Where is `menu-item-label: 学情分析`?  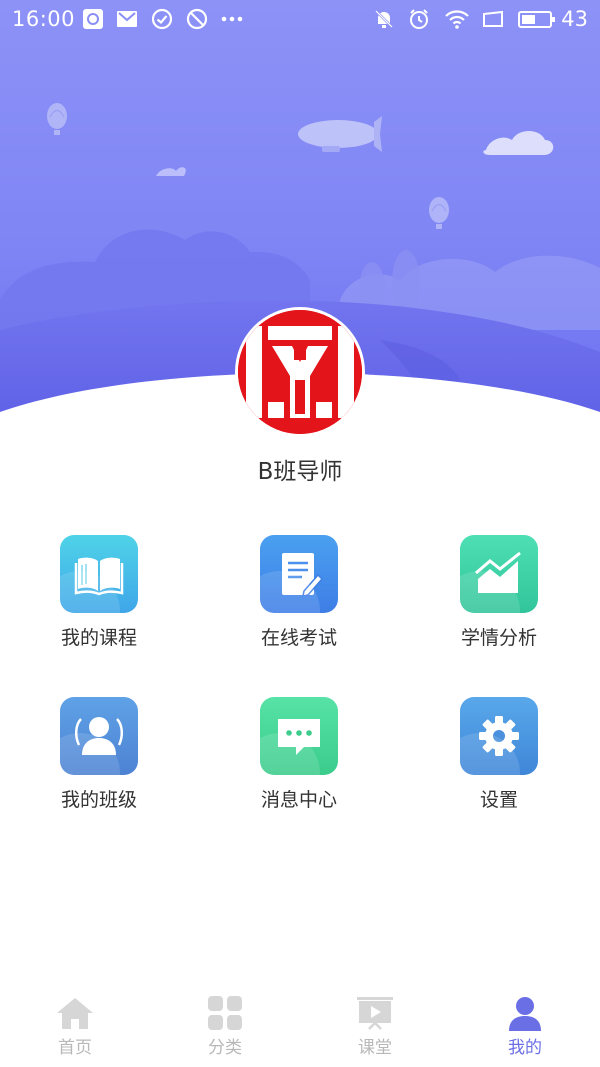
menu-item-label: 学情分析 is located at coordinates (498, 638).